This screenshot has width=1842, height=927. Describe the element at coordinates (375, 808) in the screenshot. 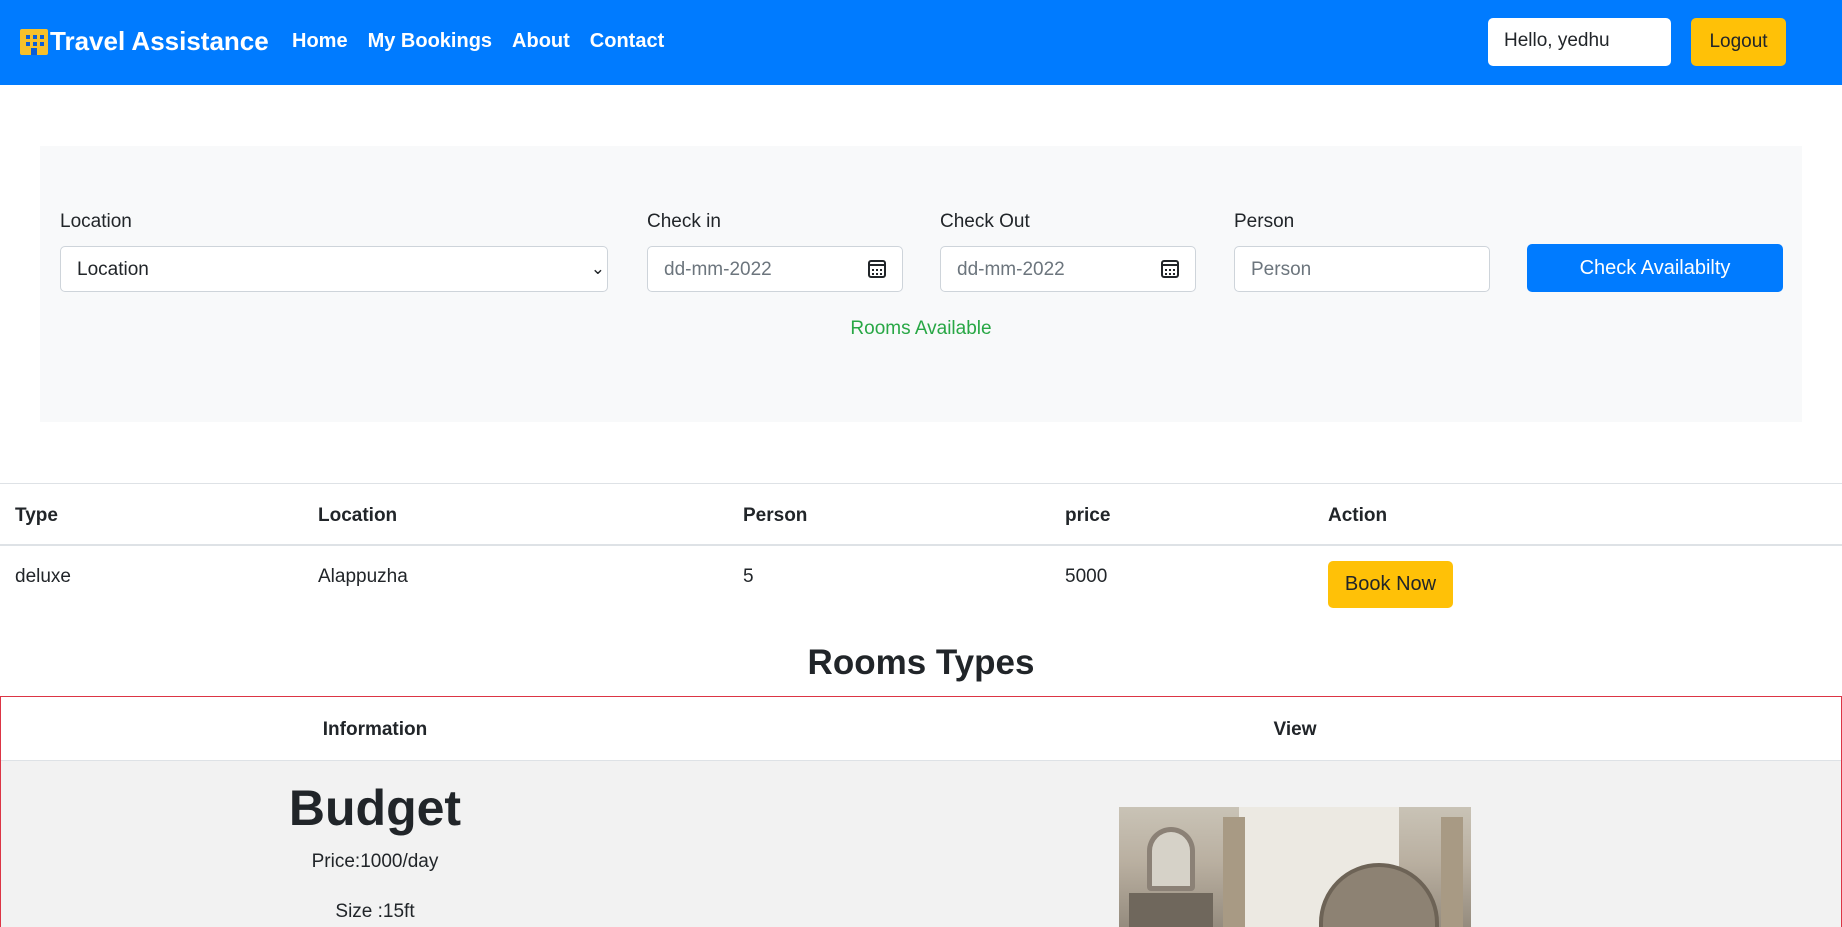

I see `room-type-name: Budget` at that location.